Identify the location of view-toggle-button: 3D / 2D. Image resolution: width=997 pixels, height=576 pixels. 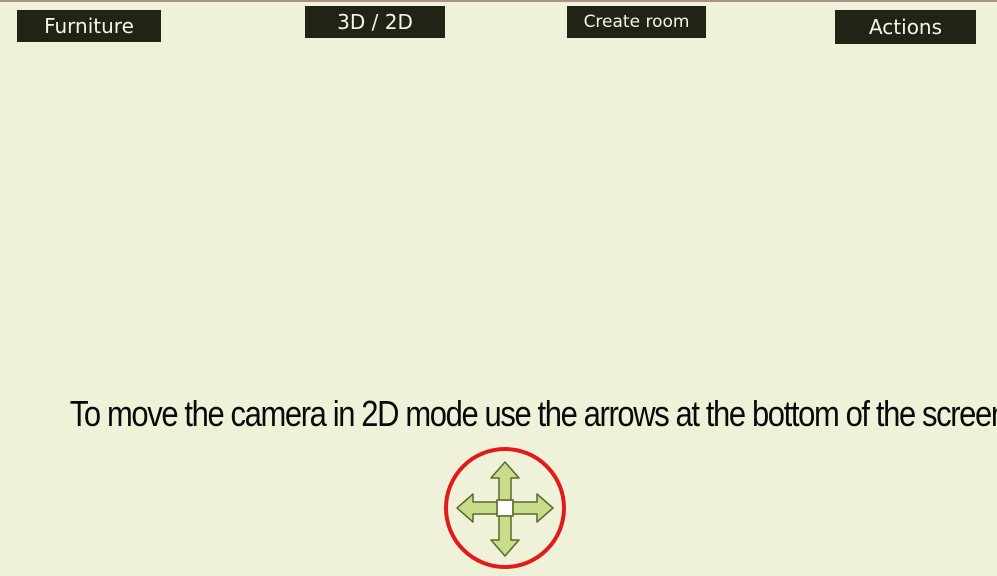
(375, 22).